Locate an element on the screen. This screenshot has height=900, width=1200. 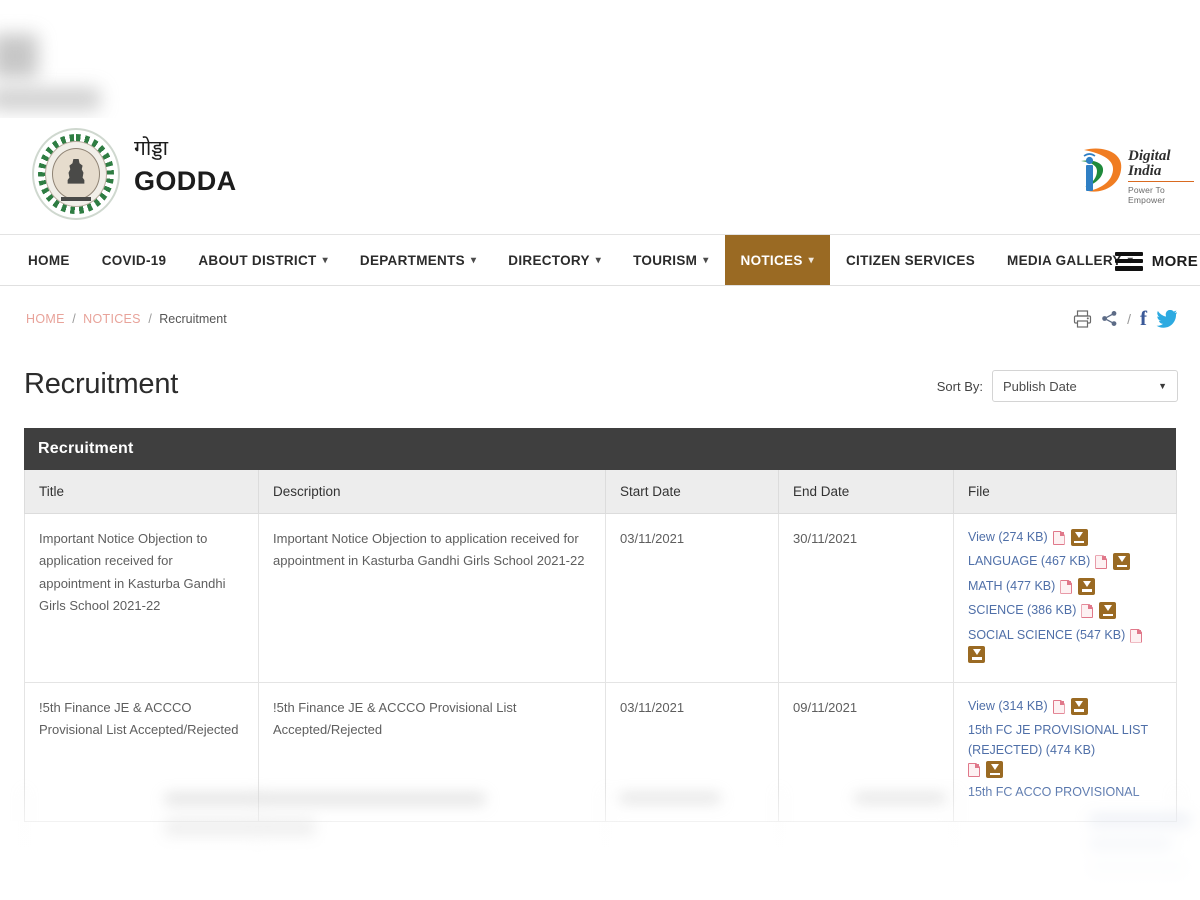
file-entry: View (314 KB) is located at coordinates (1065, 706).